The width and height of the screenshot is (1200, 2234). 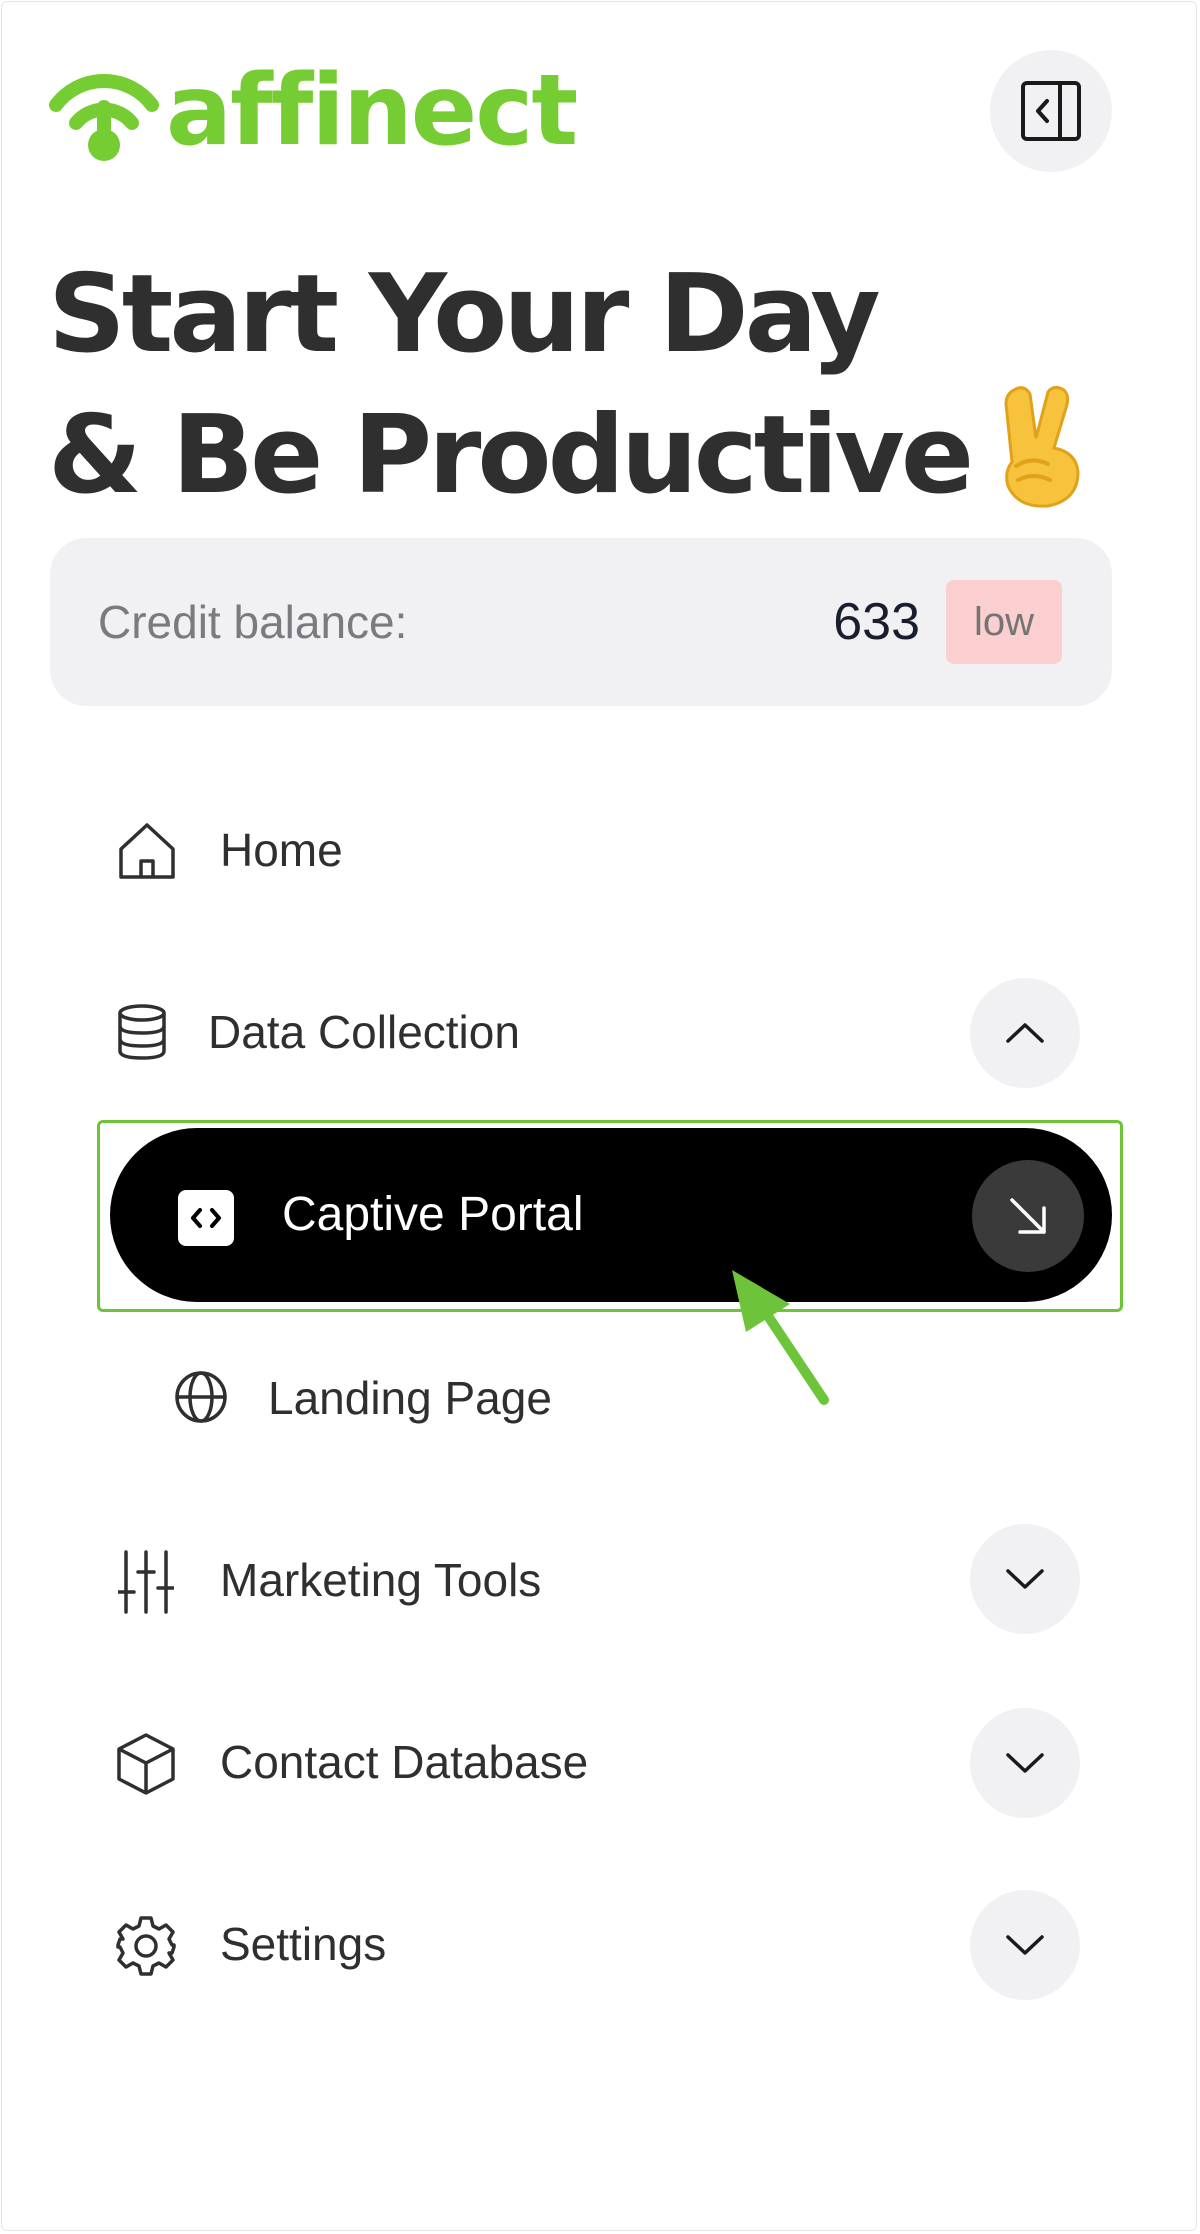 What do you see at coordinates (303, 1944) in the screenshot?
I see `nav-settings: Settings` at bounding box center [303, 1944].